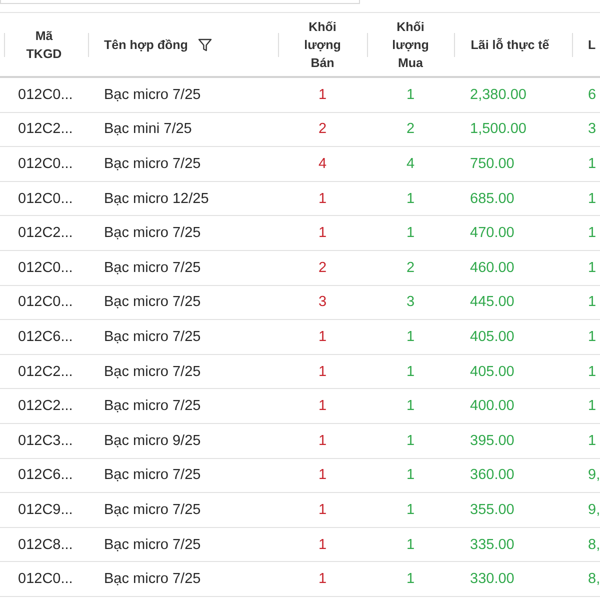 The height and width of the screenshot is (600, 600). Describe the element at coordinates (146, 45) in the screenshot. I see `column-header: Tên hợp đồng` at that location.